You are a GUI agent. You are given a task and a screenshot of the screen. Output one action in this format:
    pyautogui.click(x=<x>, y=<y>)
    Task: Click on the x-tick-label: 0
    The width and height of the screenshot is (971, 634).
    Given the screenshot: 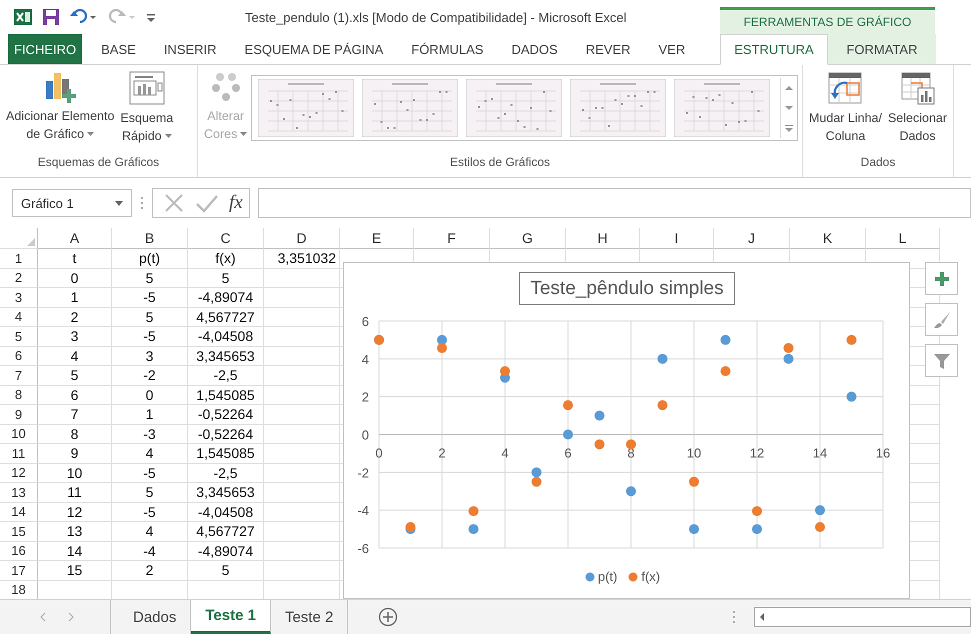 What is the action you would take?
    pyautogui.click(x=379, y=453)
    